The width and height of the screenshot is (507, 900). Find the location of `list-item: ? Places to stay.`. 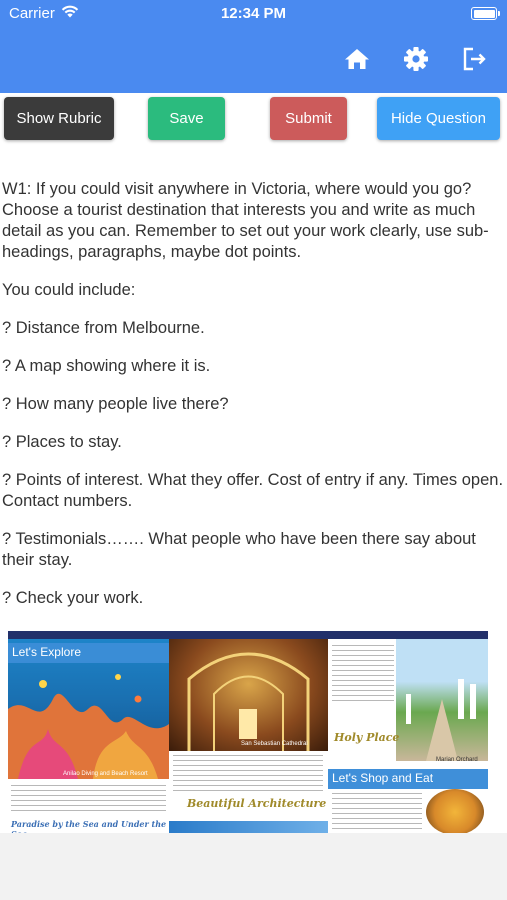

list-item: ? Places to stay. is located at coordinates (62, 442).